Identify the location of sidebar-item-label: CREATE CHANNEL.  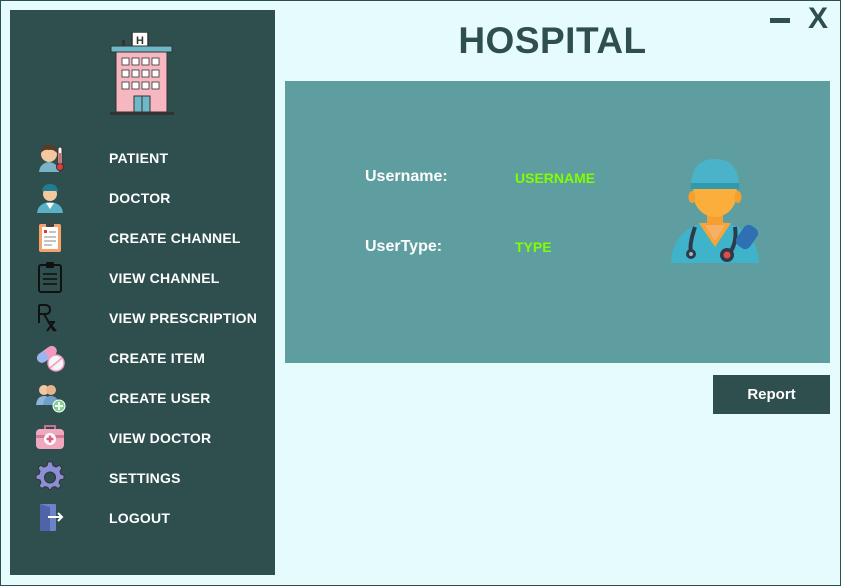
(175, 238).